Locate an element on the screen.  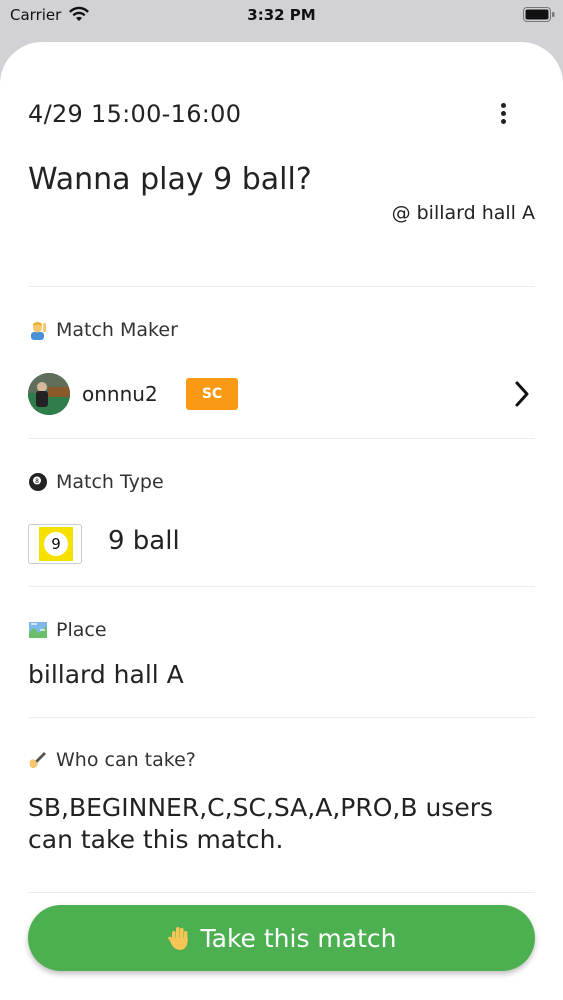
take-match-label: Take this match is located at coordinates (298, 938).